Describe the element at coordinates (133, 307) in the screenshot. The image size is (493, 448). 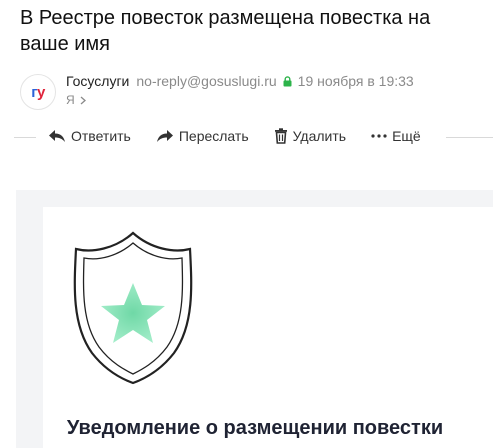
I see `shield-star-icon` at that location.